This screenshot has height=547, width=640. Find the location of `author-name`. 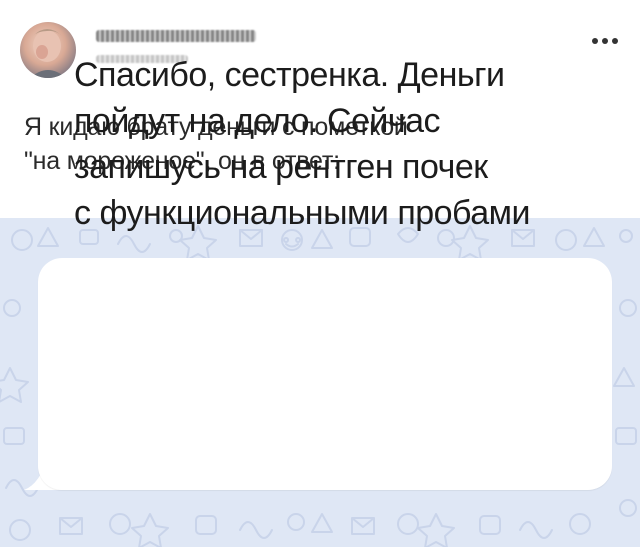

author-name is located at coordinates (176, 36).